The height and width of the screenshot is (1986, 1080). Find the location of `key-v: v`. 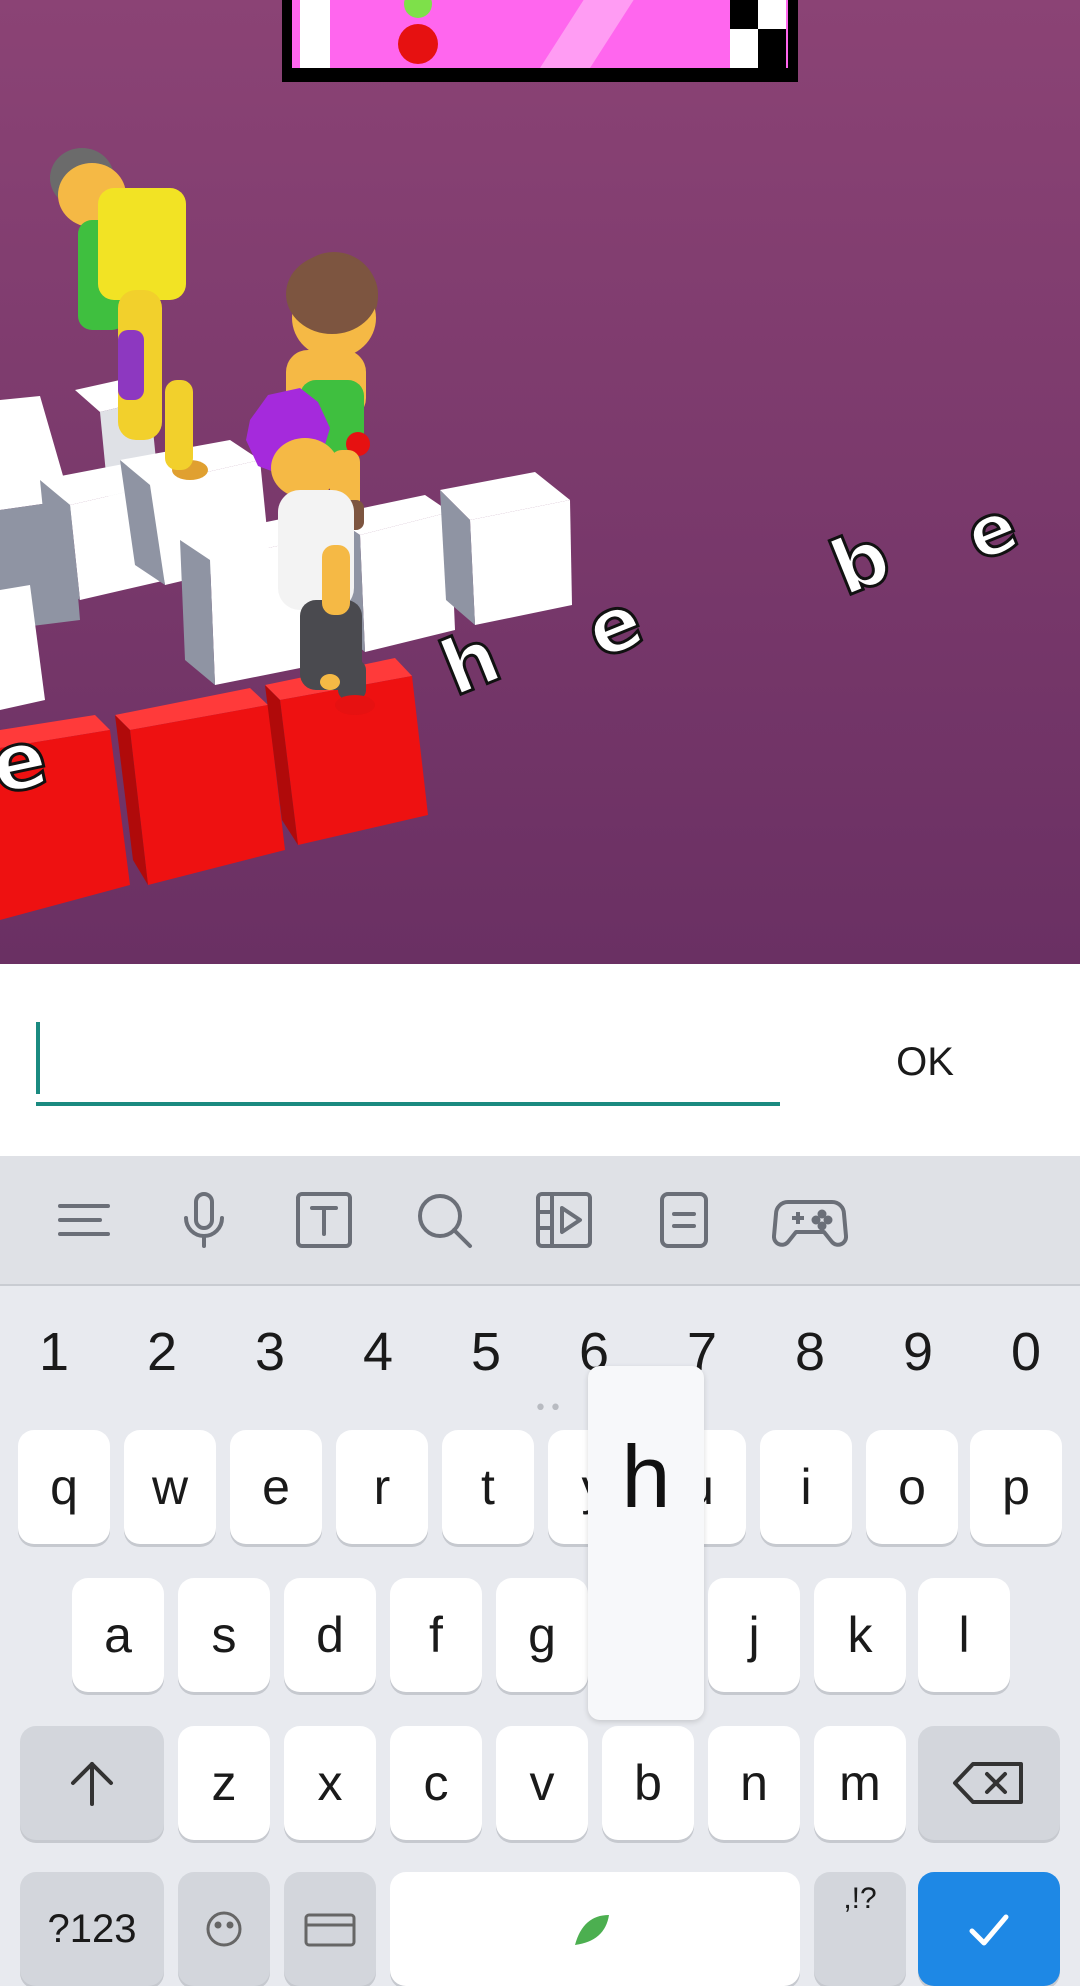

key-v: v is located at coordinates (542, 1783).